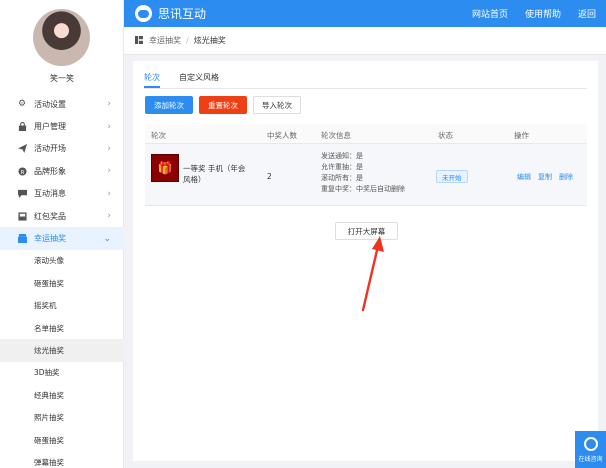  What do you see at coordinates (445, 135) in the screenshot?
I see `col-header-status: 状态` at bounding box center [445, 135].